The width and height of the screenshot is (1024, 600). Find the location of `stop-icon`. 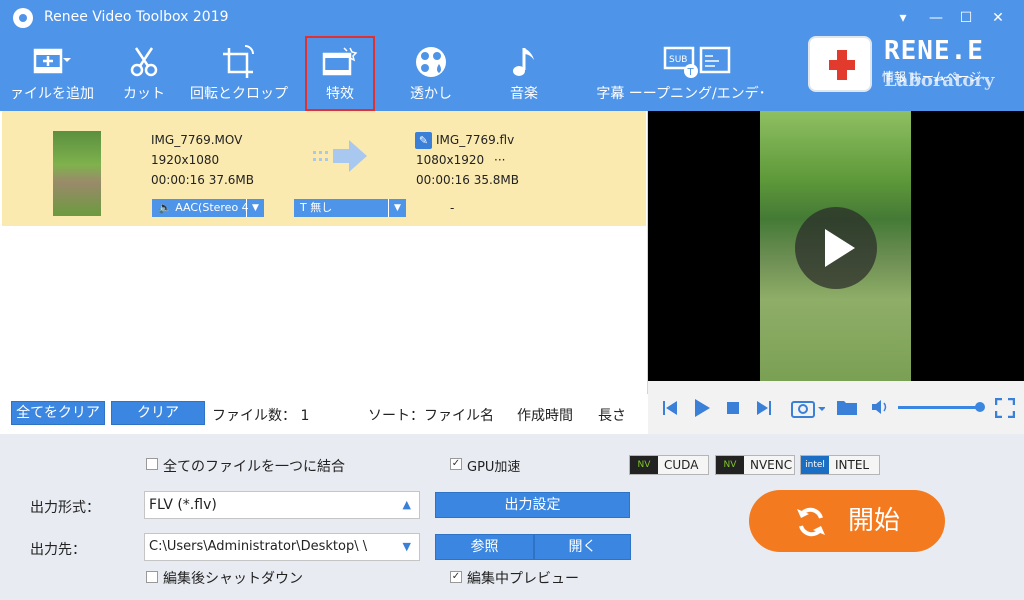

stop-icon is located at coordinates (733, 408).